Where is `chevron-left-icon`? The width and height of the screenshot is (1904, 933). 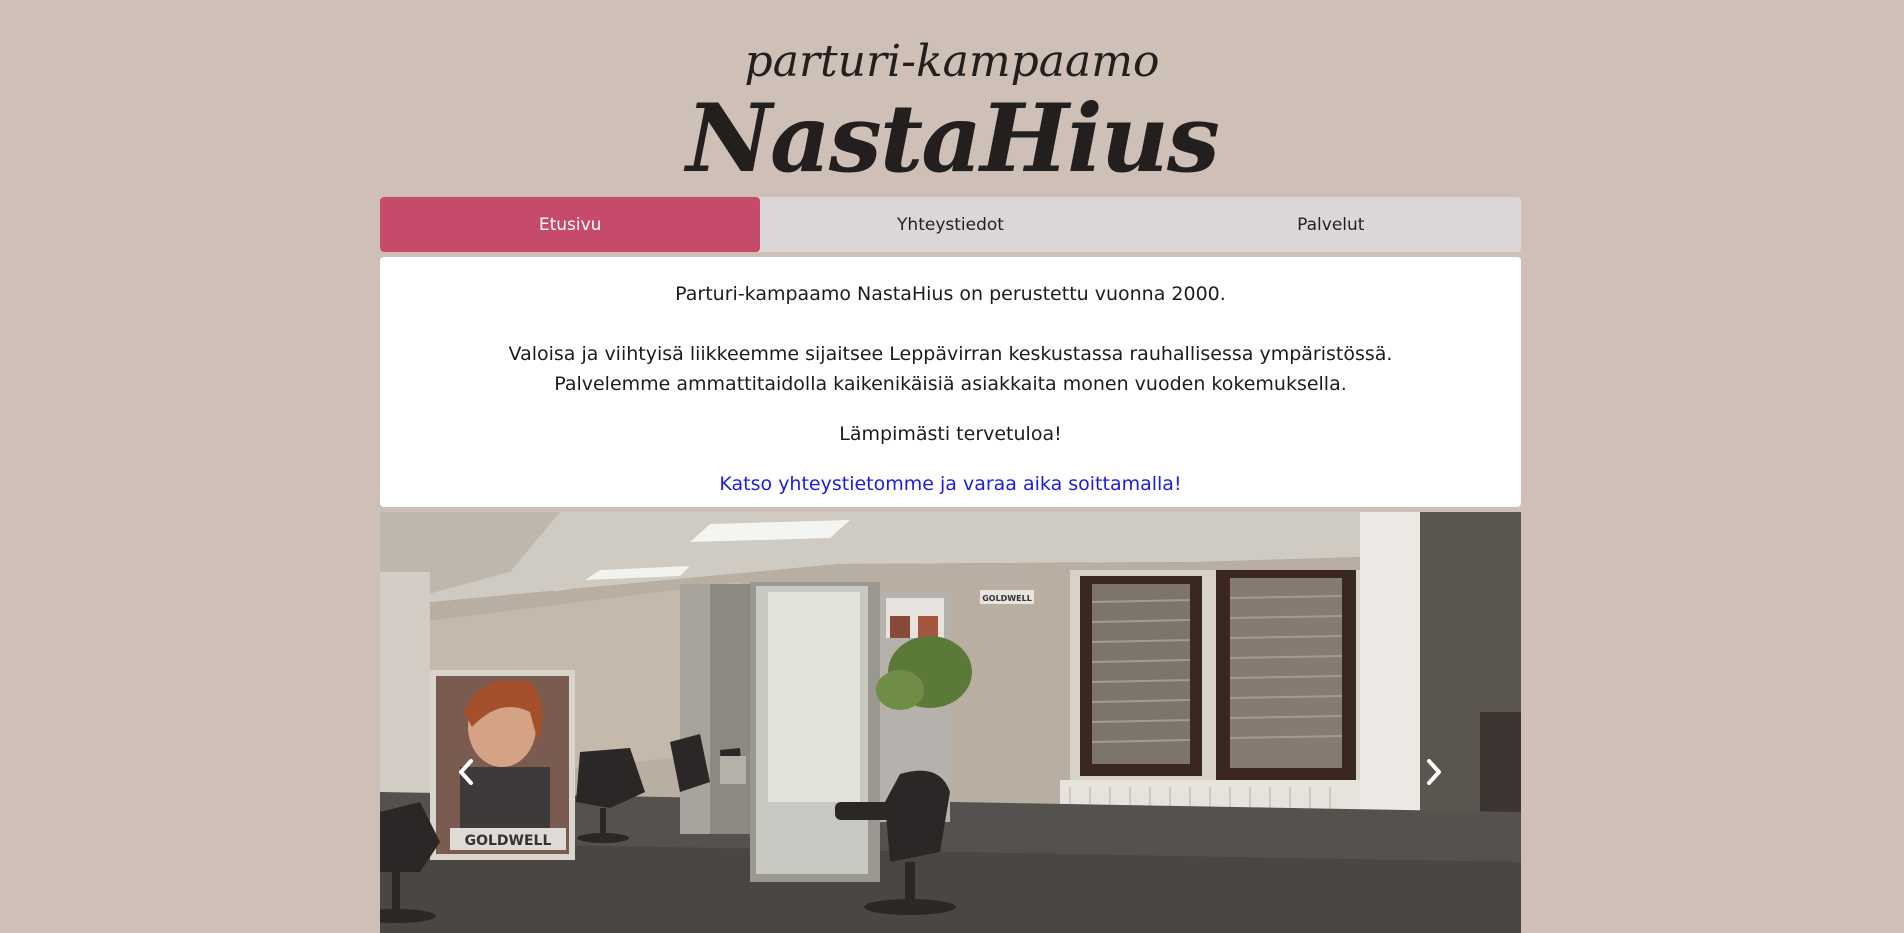 chevron-left-icon is located at coordinates (466, 772).